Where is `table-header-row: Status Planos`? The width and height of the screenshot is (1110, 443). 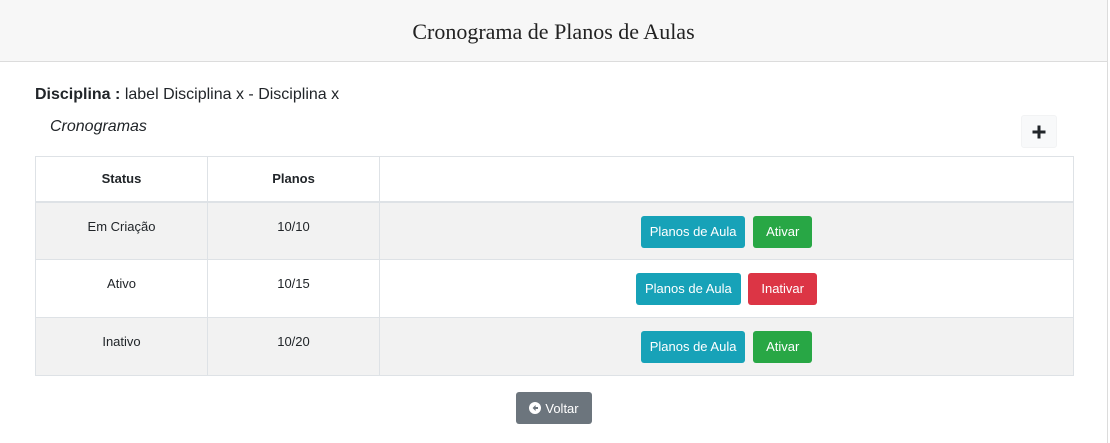
table-header-row: Status Planos is located at coordinates (554, 179).